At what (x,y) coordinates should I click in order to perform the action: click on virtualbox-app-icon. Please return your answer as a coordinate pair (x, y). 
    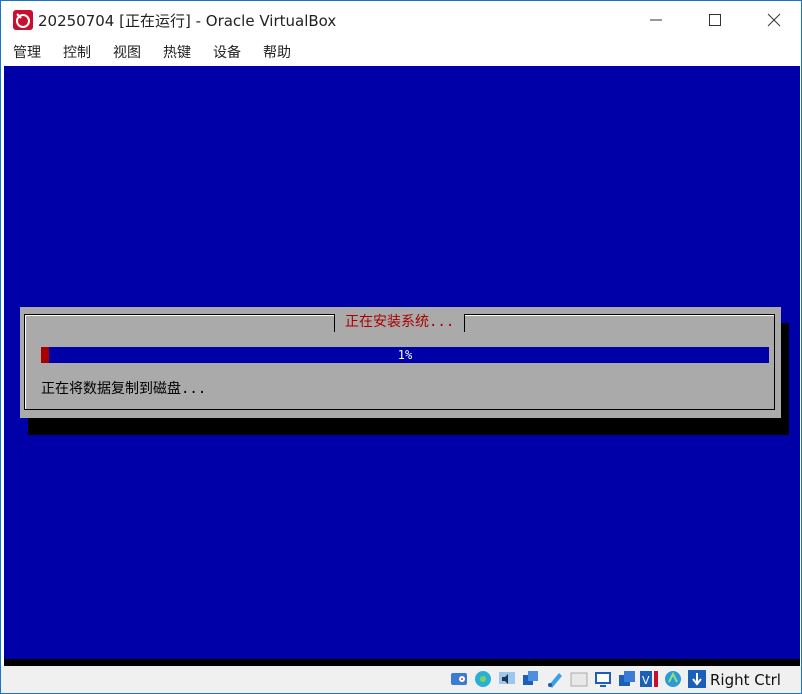
    Looking at the image, I should click on (23, 20).